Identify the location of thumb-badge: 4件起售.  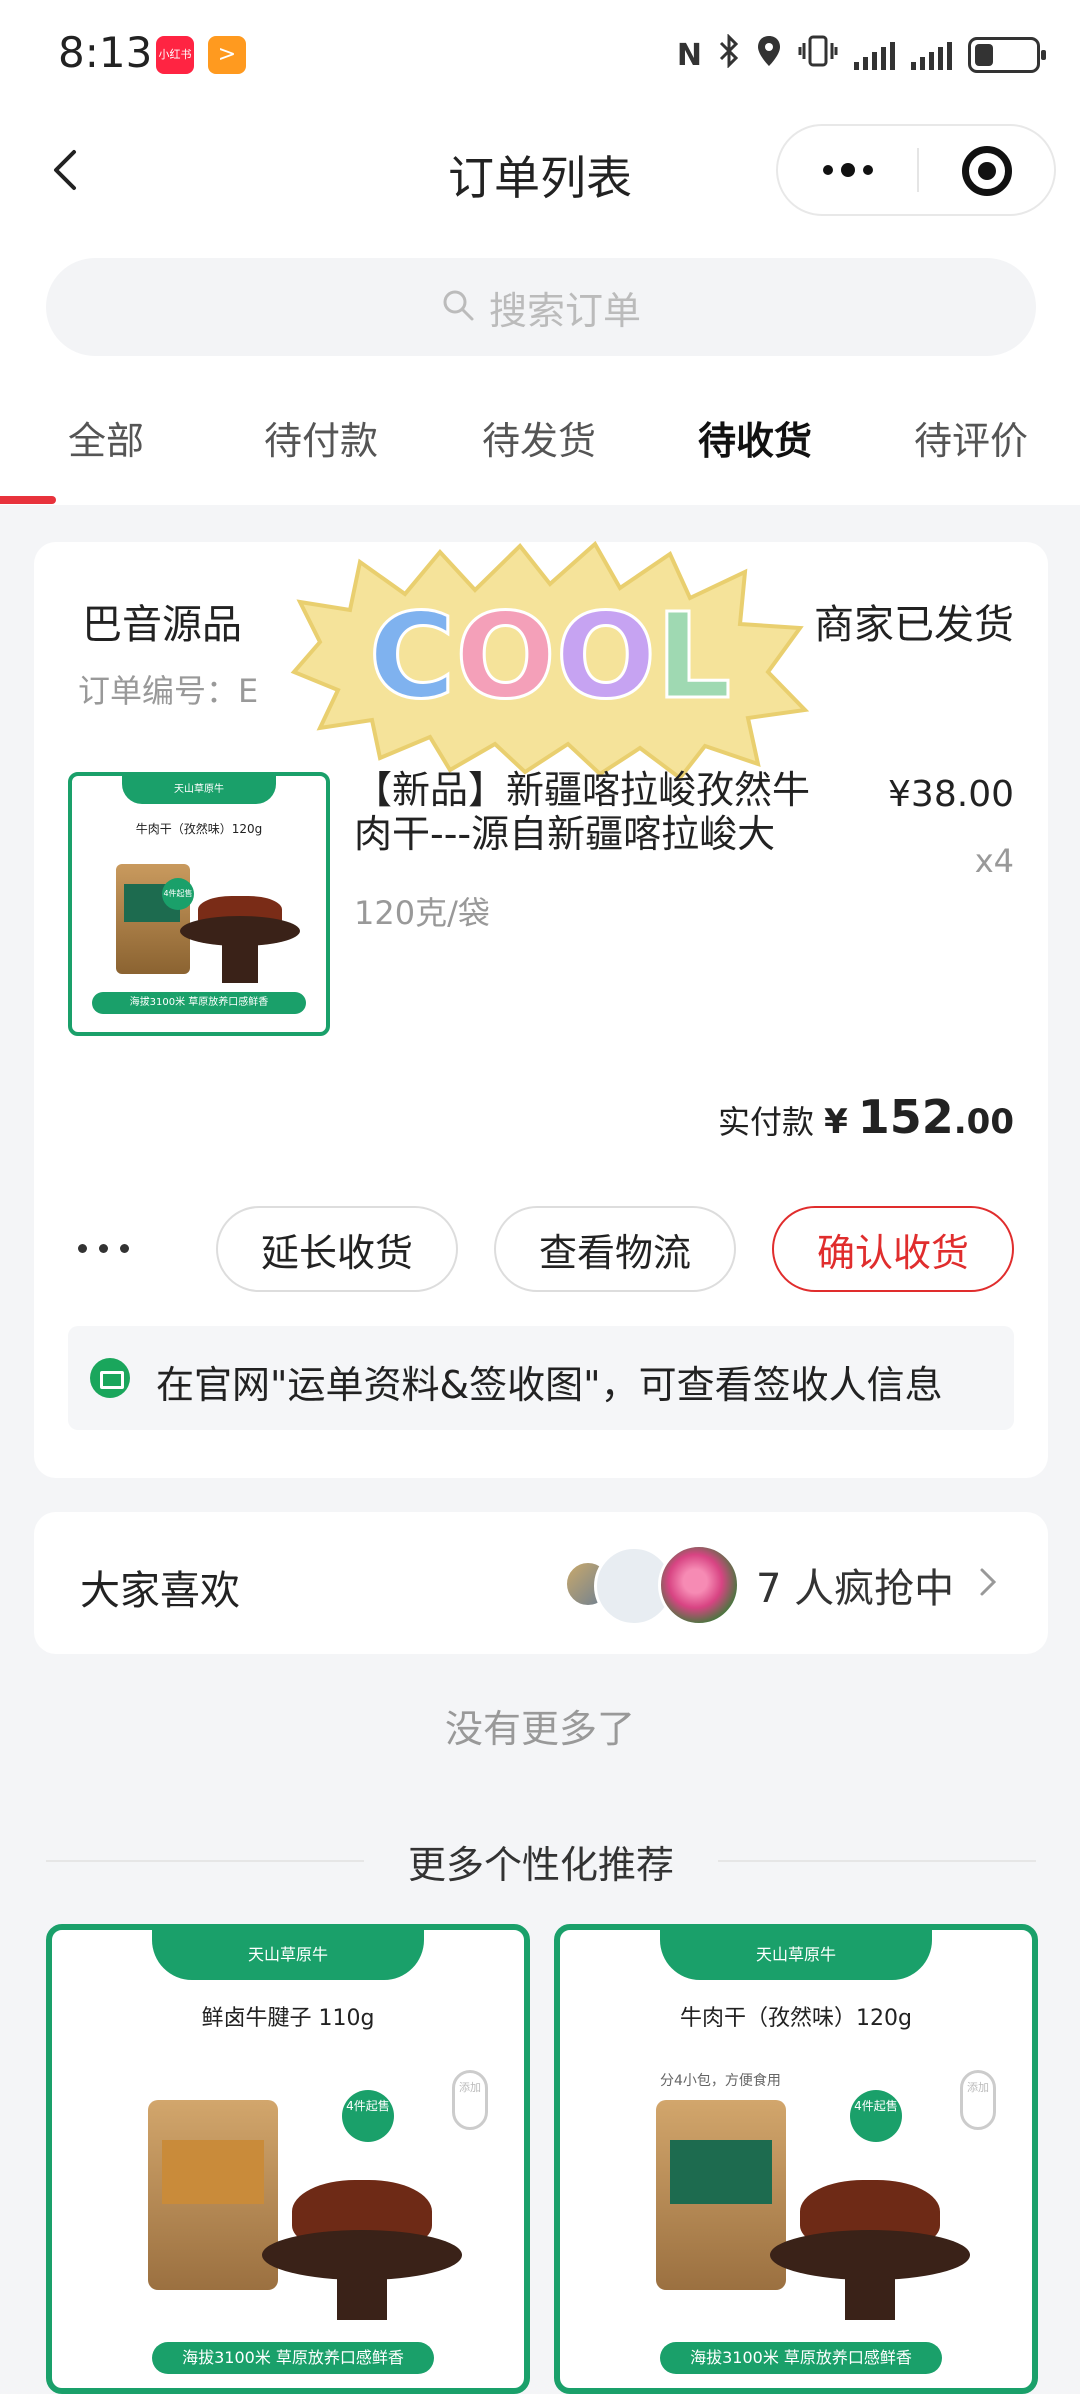
(178, 894).